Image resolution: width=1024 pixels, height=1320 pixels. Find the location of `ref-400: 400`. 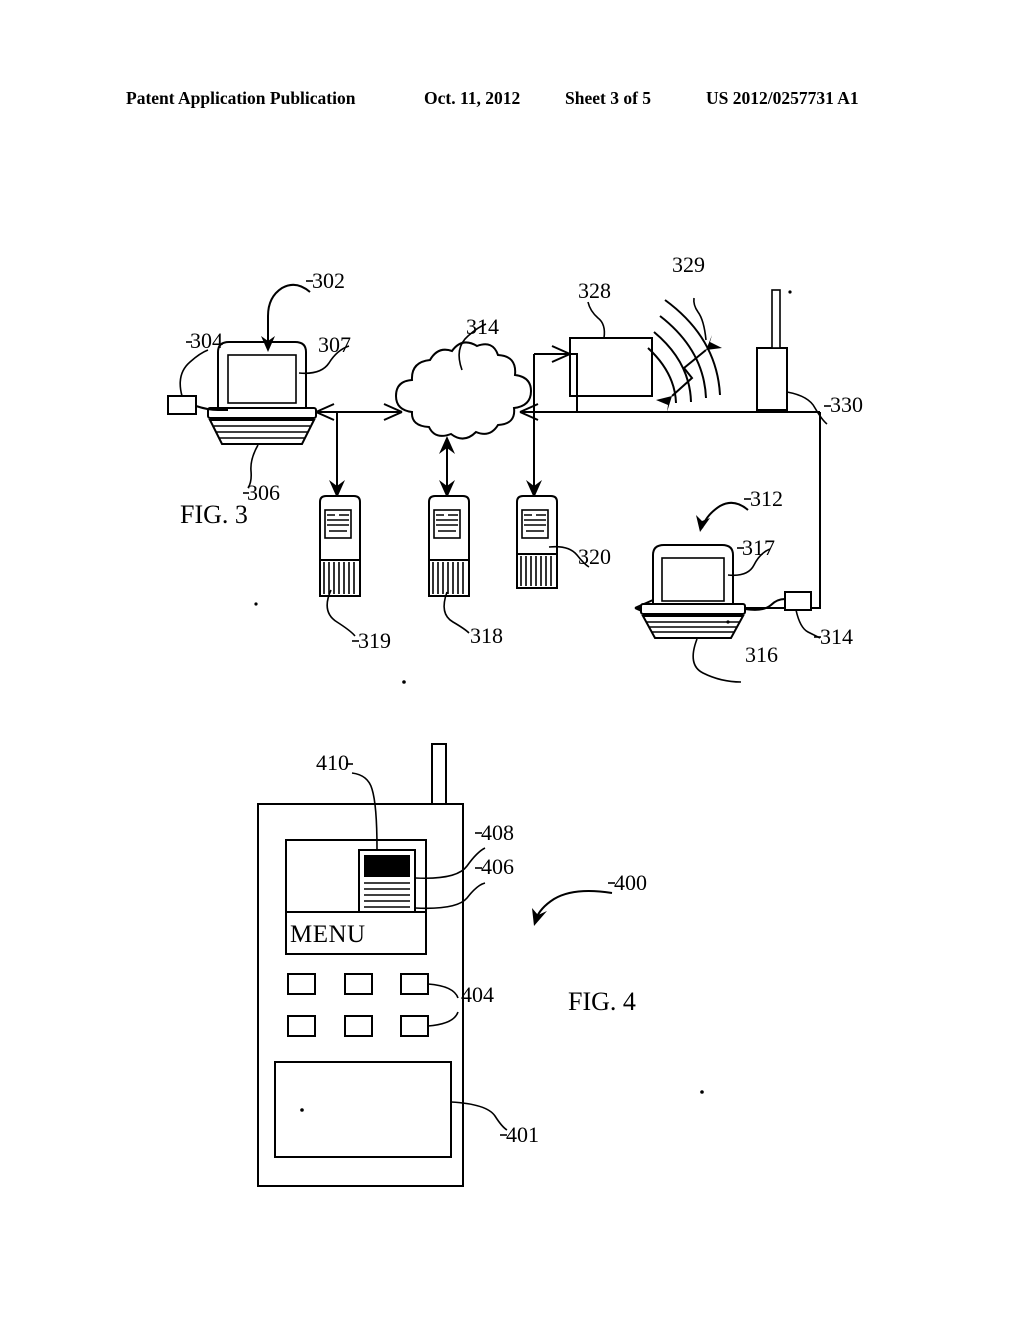

ref-400: 400 is located at coordinates (630, 882).